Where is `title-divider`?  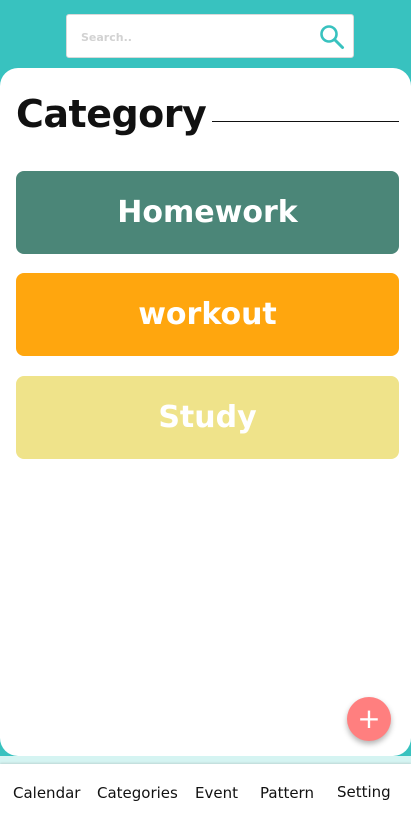
title-divider is located at coordinates (305, 121).